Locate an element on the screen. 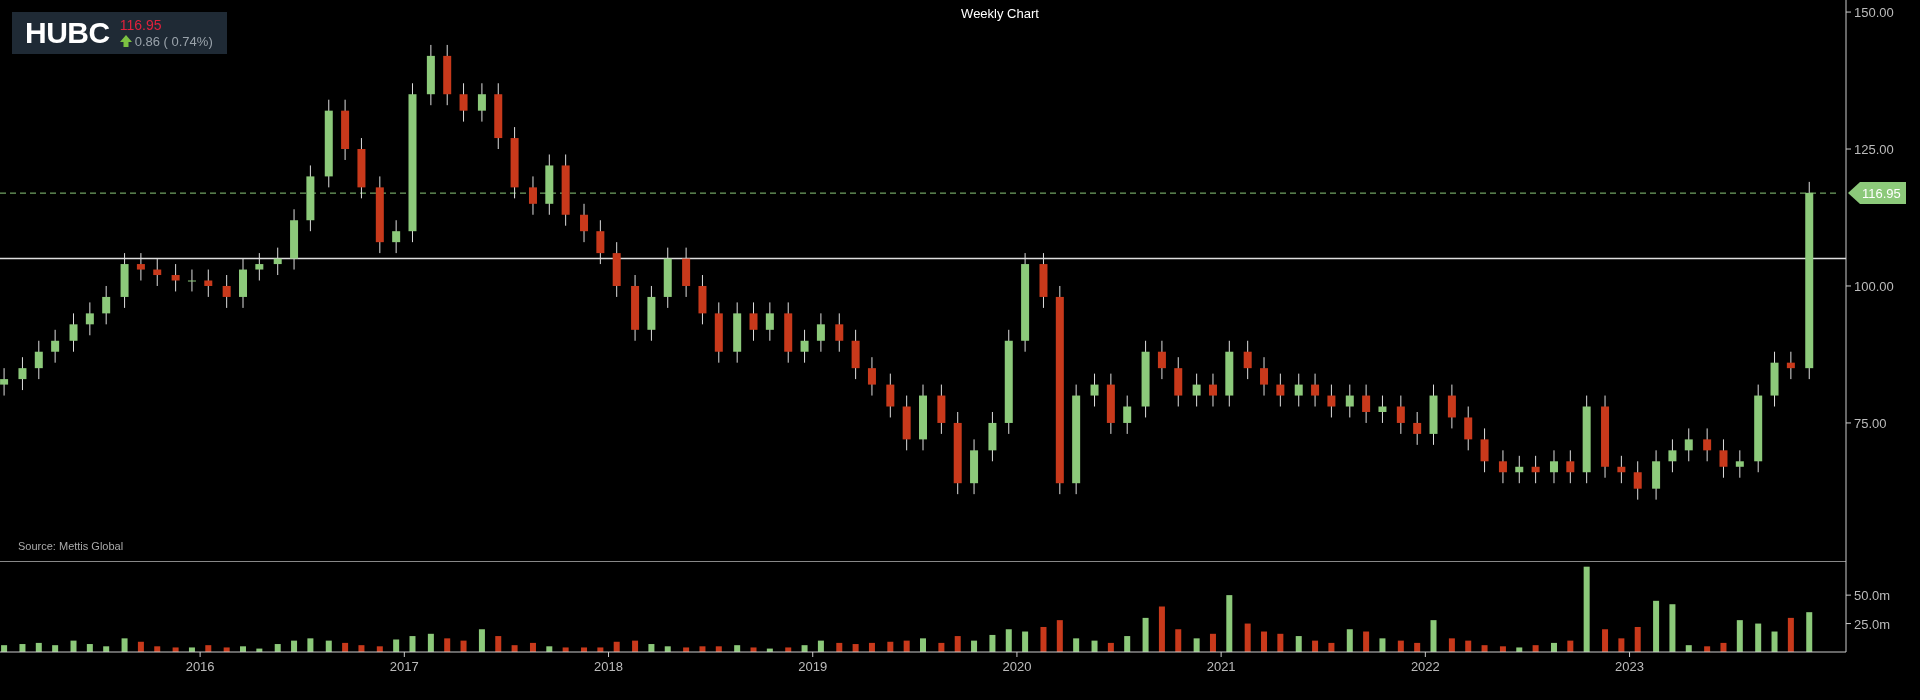  chart-title: Weekly Chart is located at coordinates (1000, 13).